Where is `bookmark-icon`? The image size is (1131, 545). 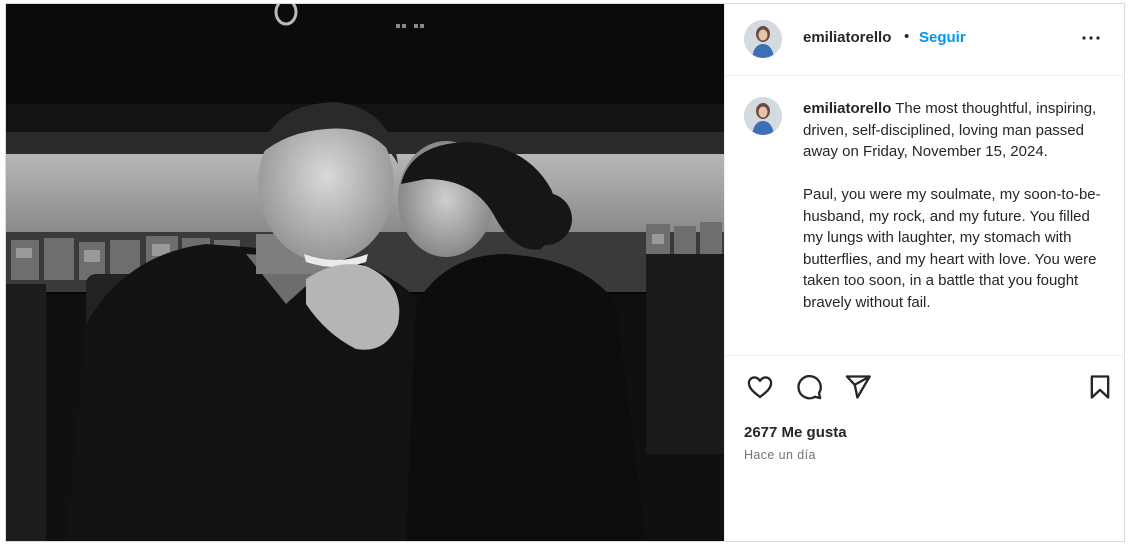 bookmark-icon is located at coordinates (1100, 387).